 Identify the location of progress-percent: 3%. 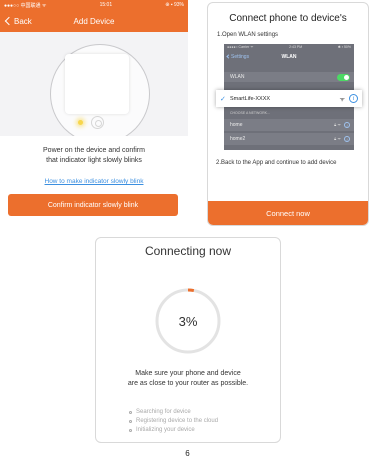
(188, 321).